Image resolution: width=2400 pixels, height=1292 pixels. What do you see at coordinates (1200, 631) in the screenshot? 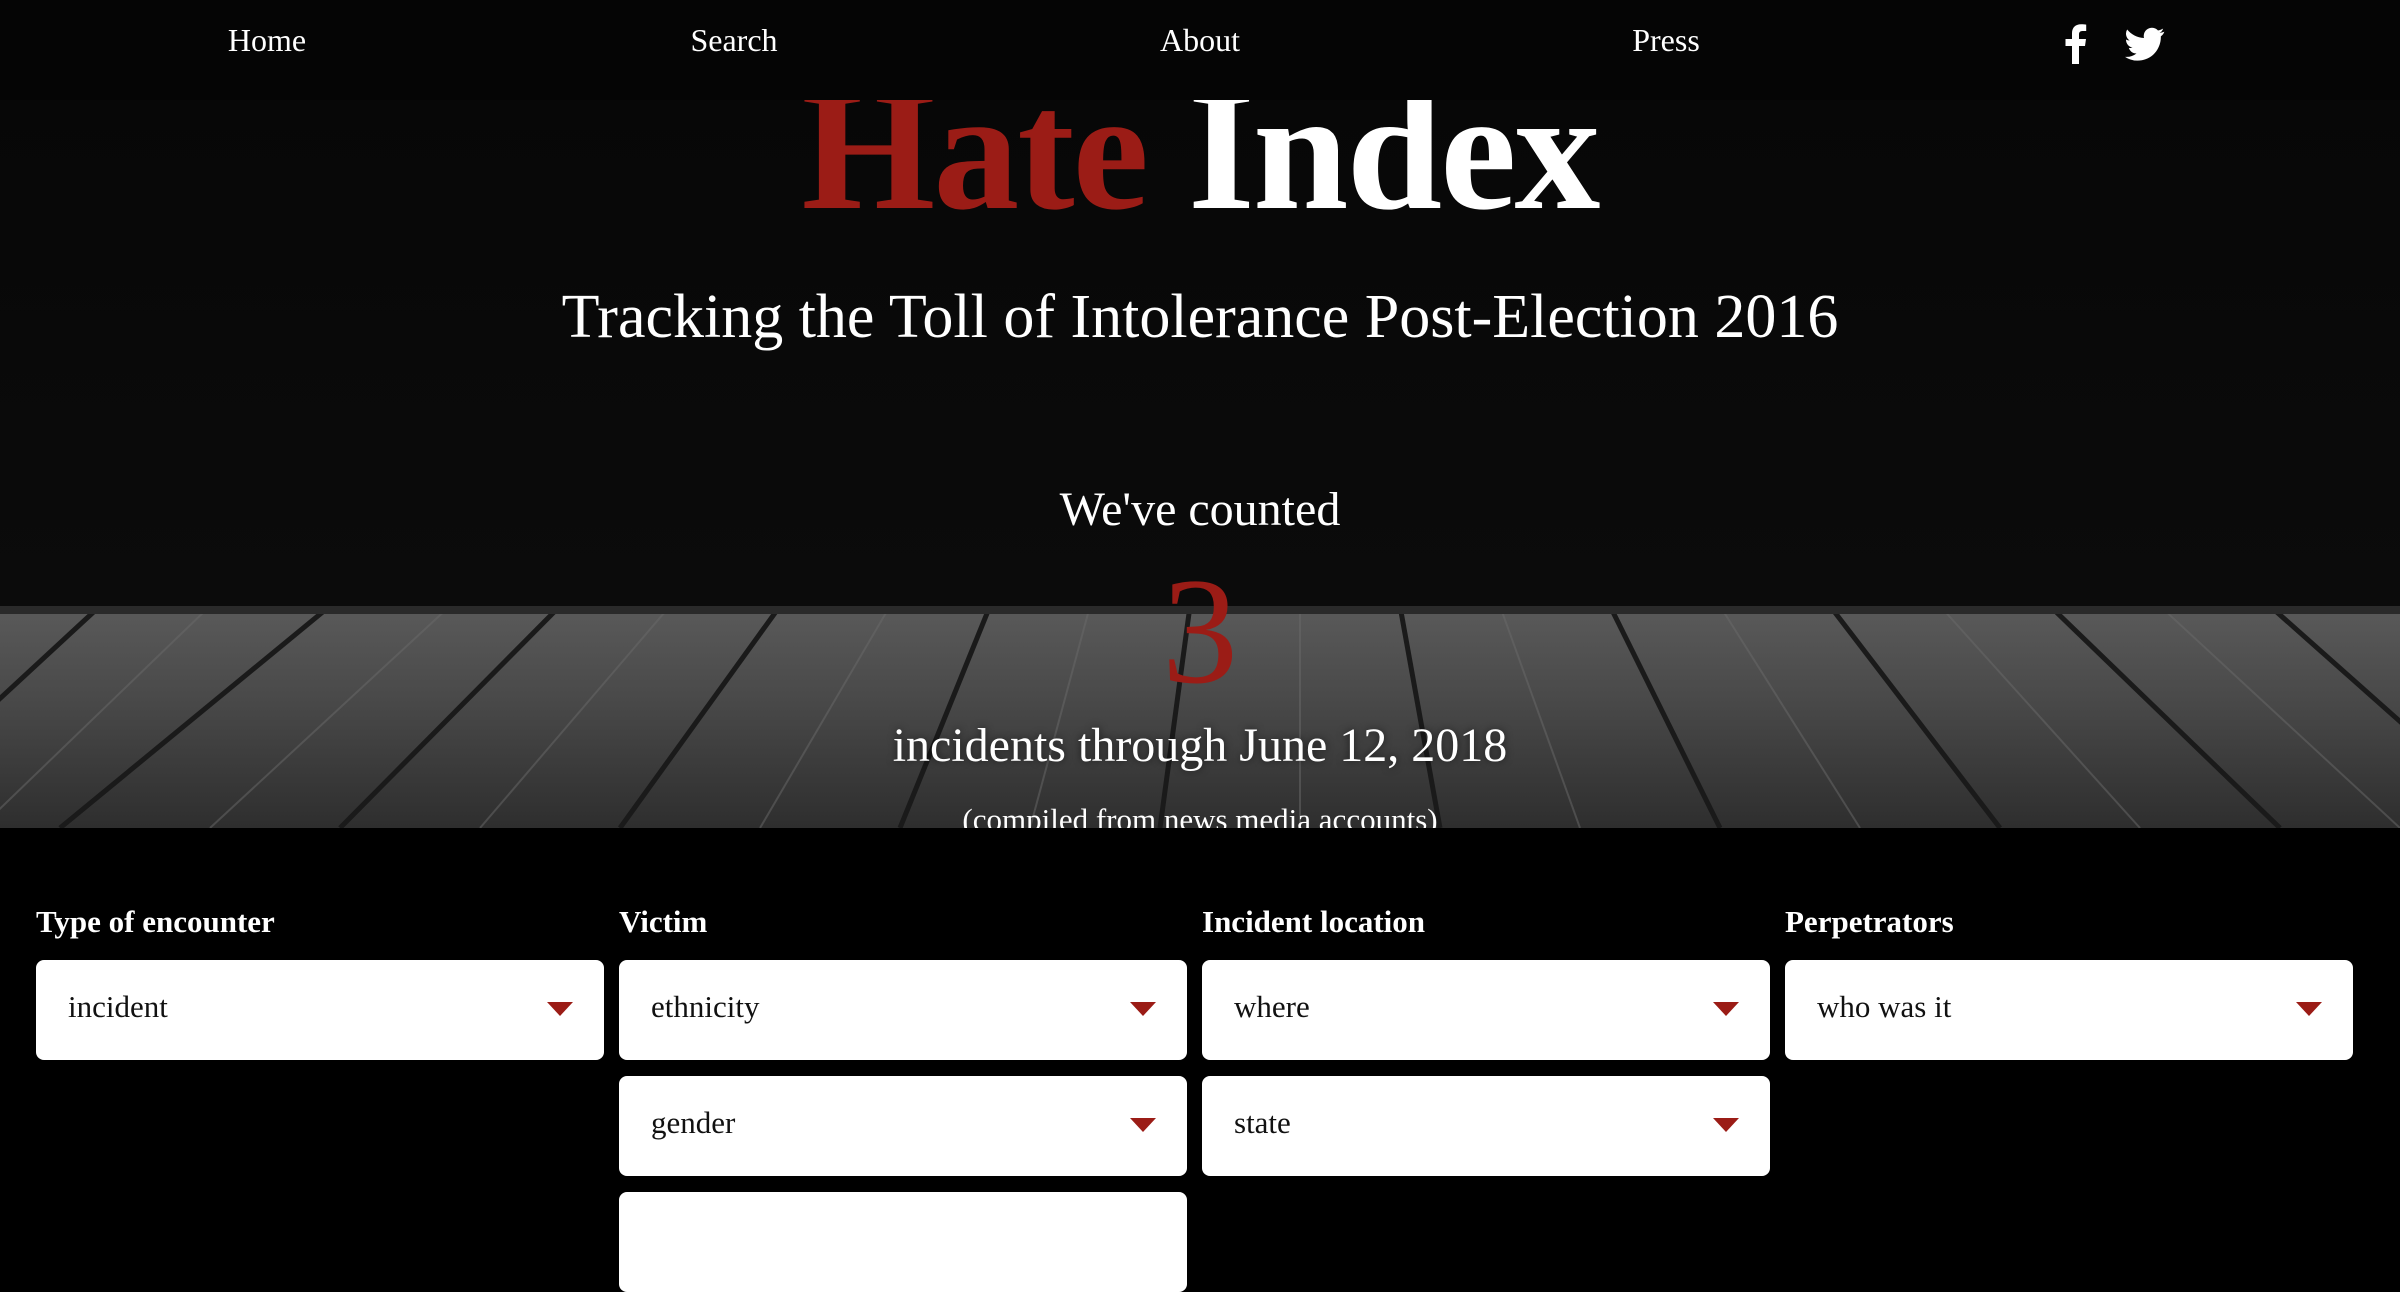
I see `incident-count: 3` at bounding box center [1200, 631].